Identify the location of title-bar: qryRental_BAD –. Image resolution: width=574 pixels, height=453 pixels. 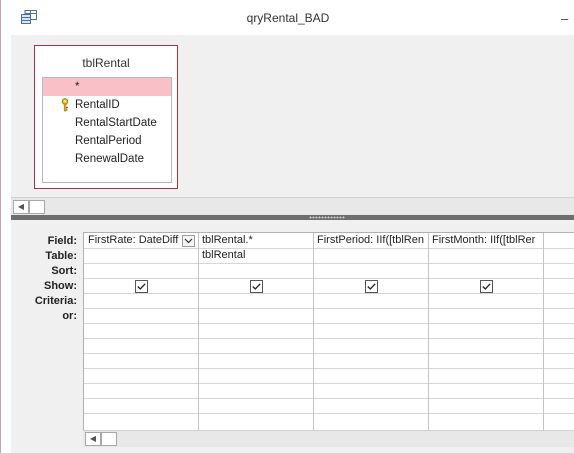
(287, 17).